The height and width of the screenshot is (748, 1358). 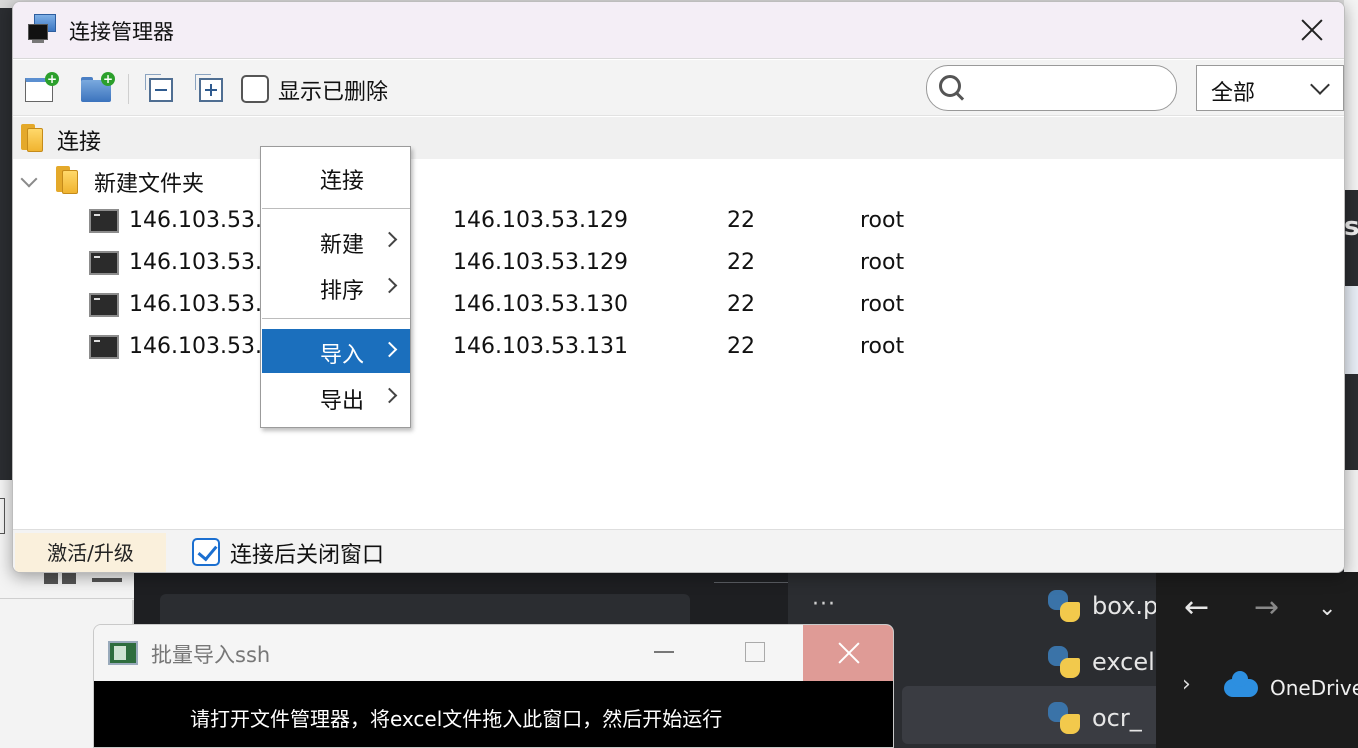 I want to click on show-deleted-checkbox, so click(x=255, y=89).